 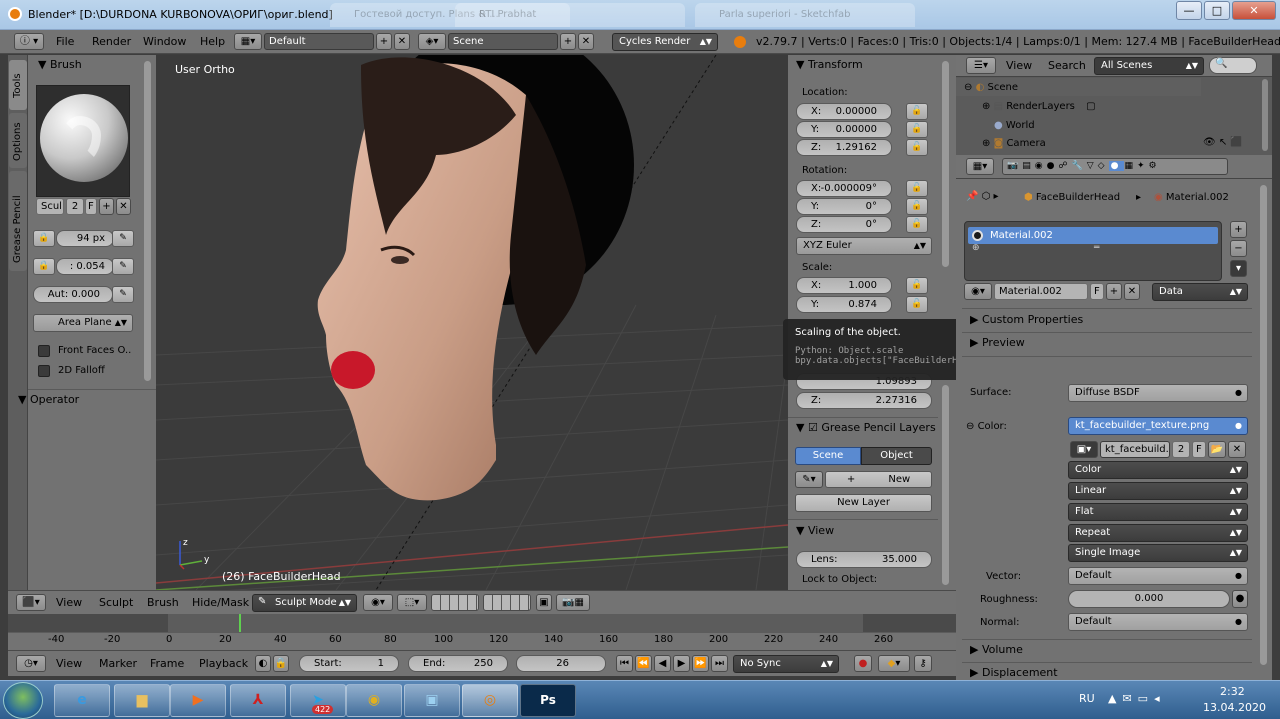 I want to click on autosmooth-pressure-icon: ✎, so click(x=123, y=294).